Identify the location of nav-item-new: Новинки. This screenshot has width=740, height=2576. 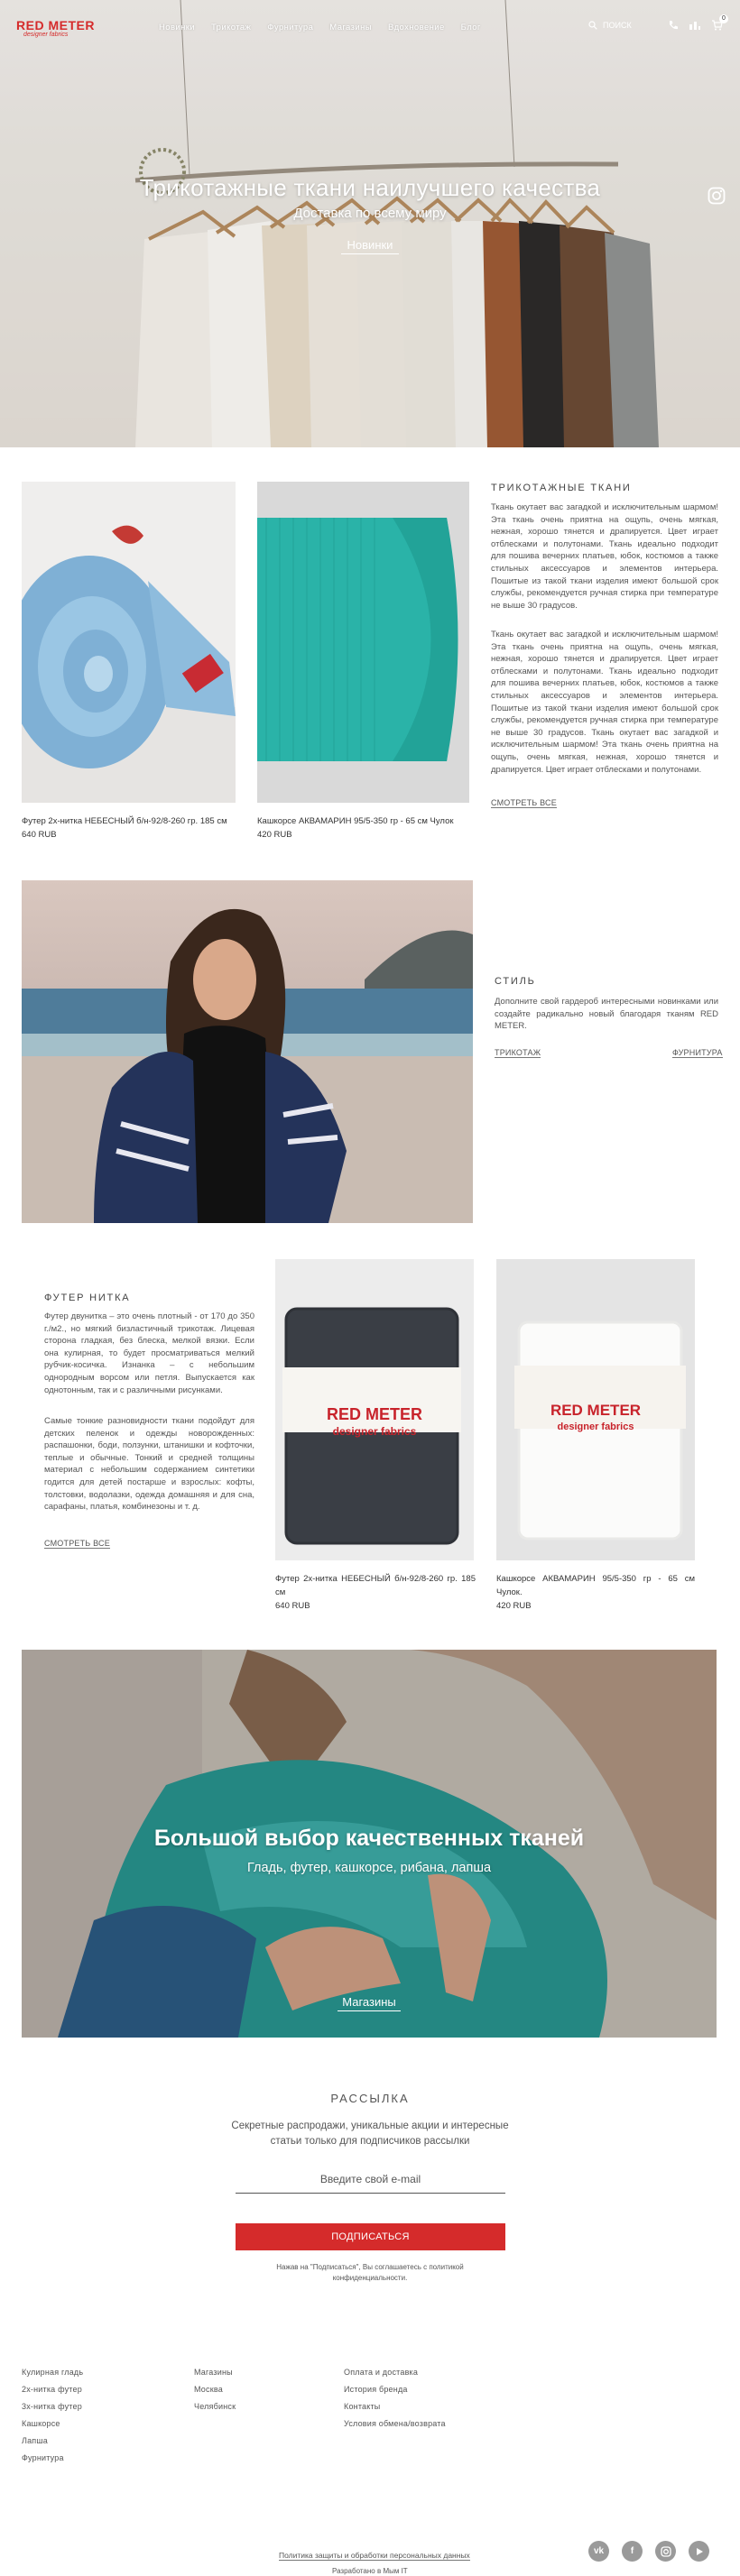
(177, 27).